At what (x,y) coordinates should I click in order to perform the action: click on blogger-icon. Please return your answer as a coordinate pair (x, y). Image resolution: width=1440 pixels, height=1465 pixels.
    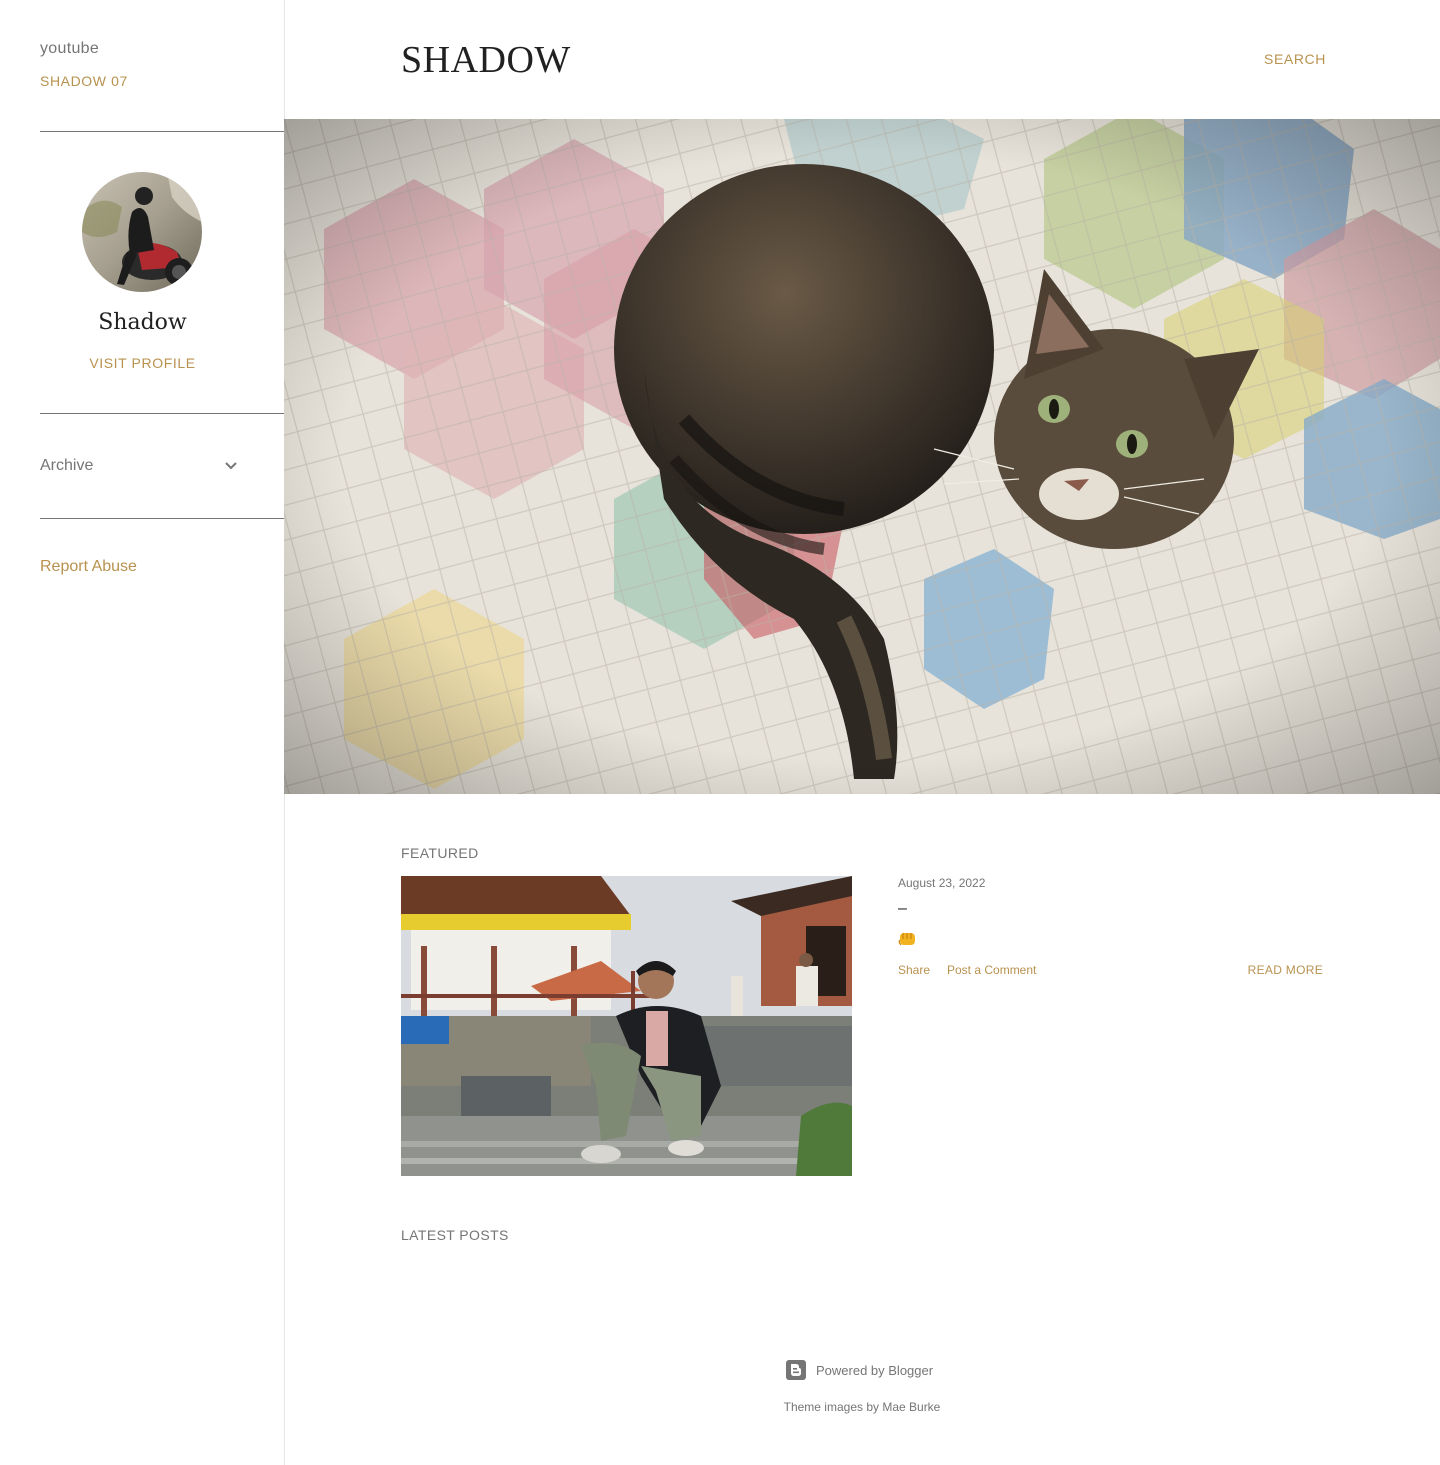
    Looking at the image, I should click on (796, 1370).